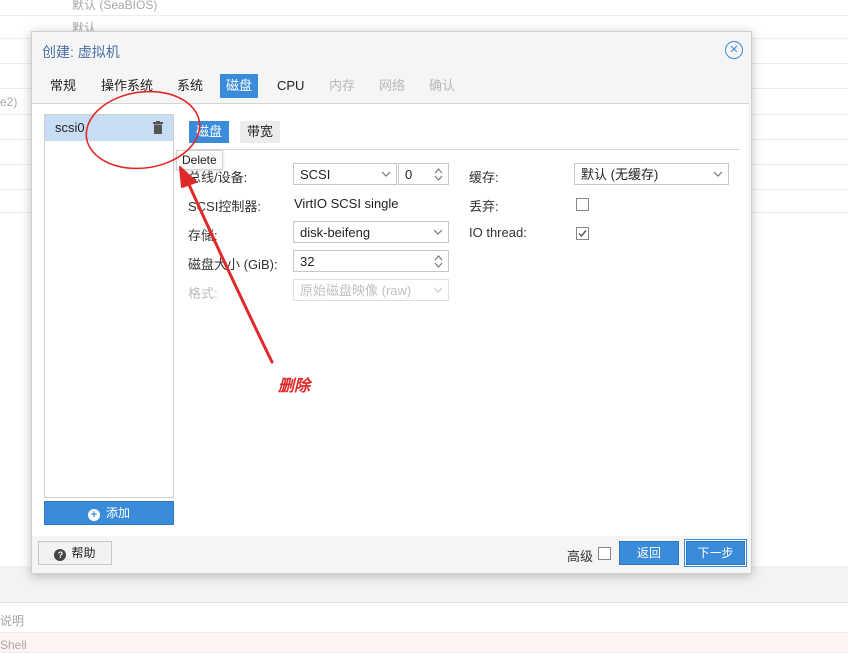  Describe the element at coordinates (179, 227) in the screenshot. I see `annotation-overlay` at that location.